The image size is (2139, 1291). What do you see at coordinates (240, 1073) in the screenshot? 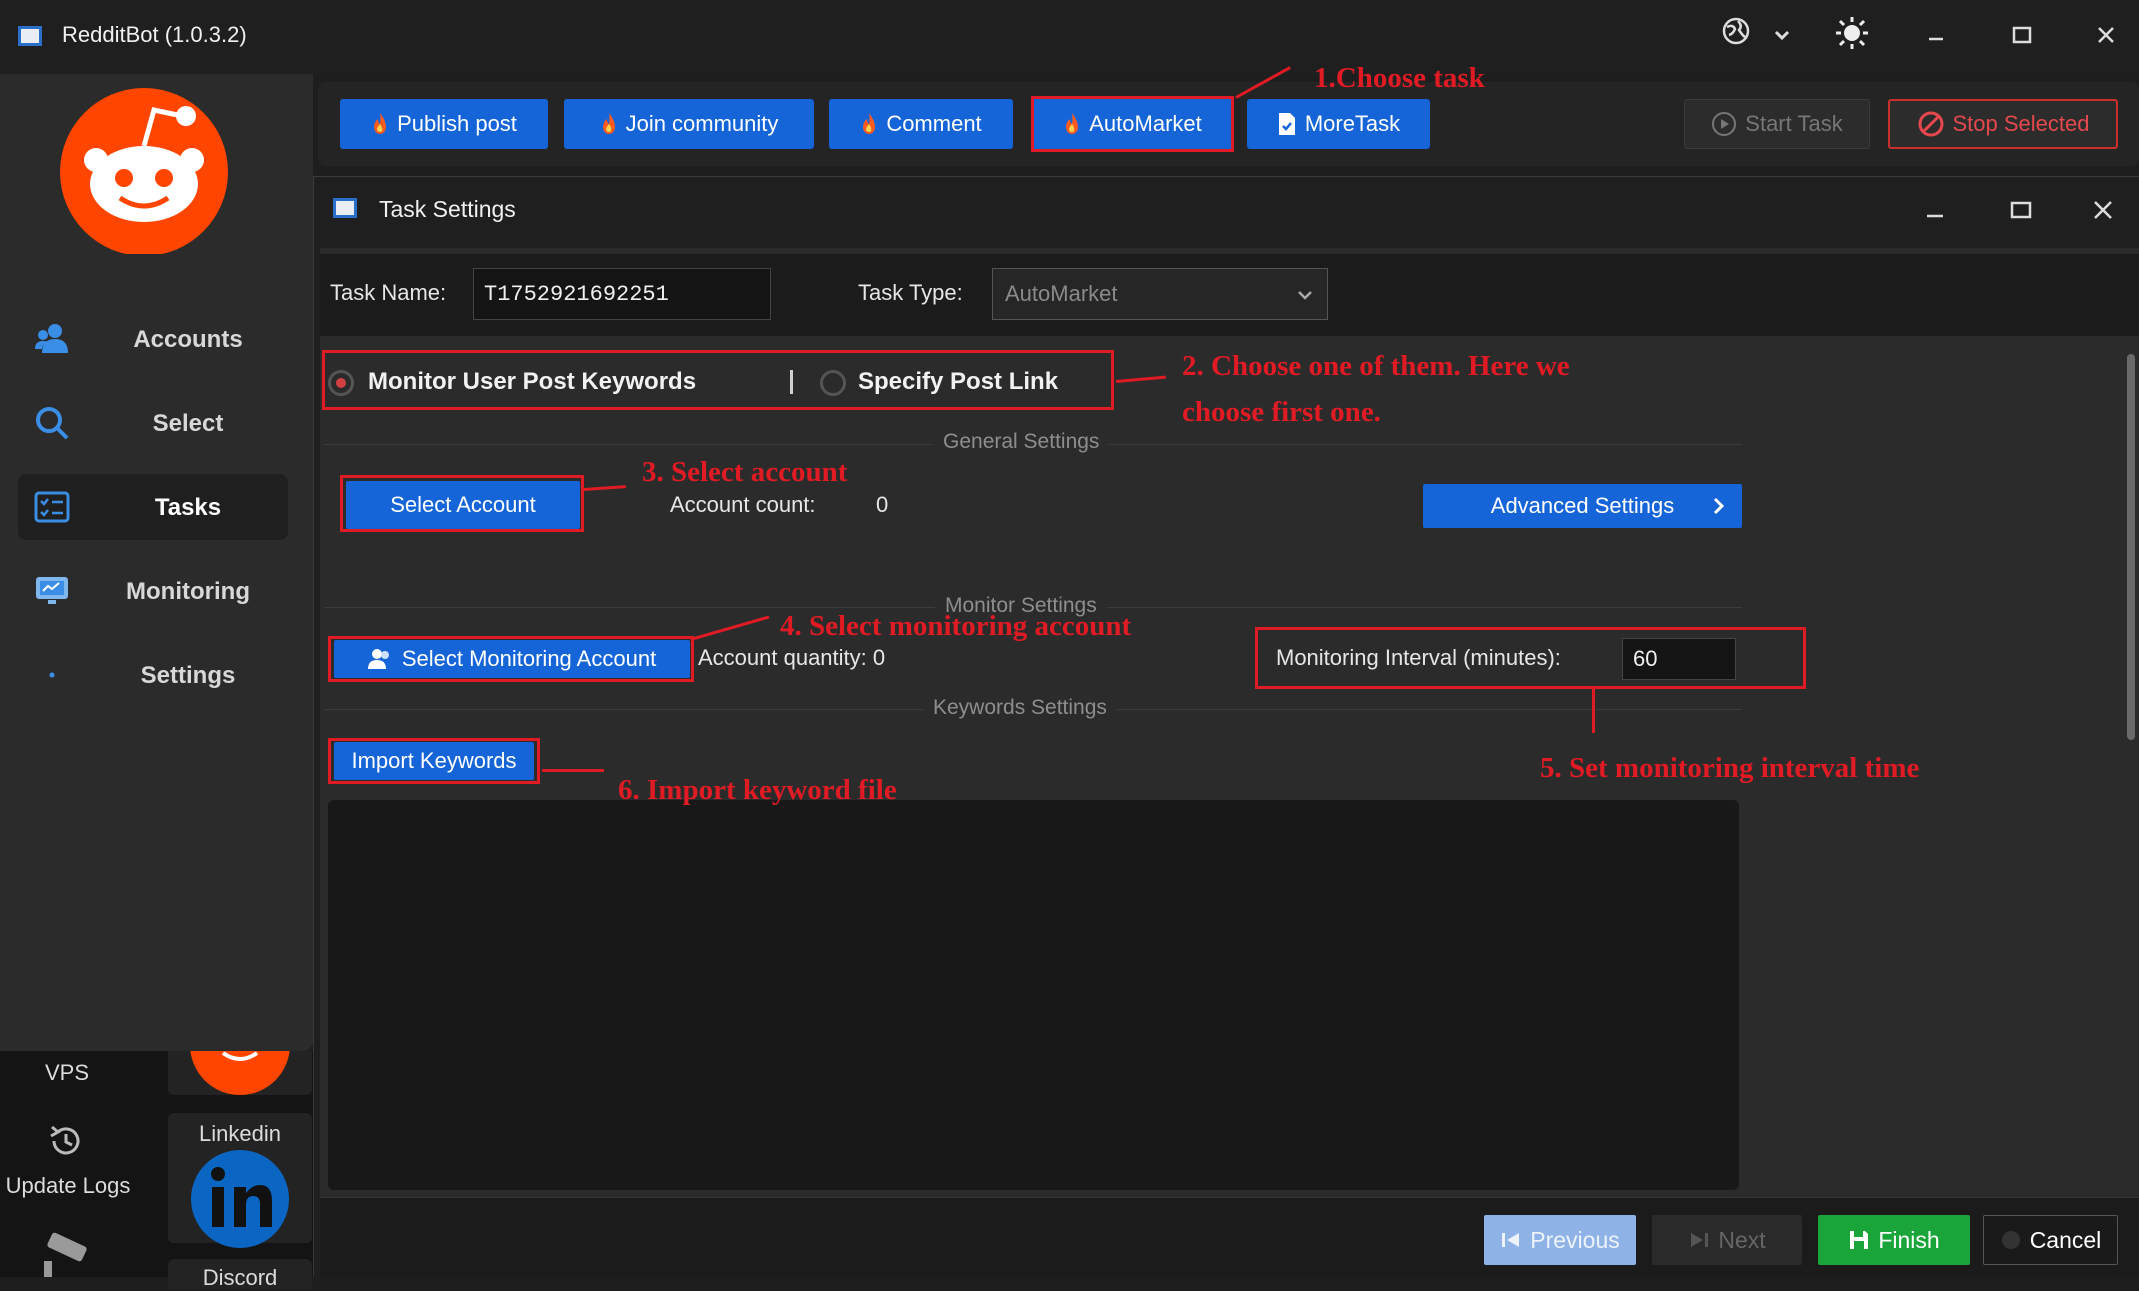
I see `reddit-tile` at bounding box center [240, 1073].